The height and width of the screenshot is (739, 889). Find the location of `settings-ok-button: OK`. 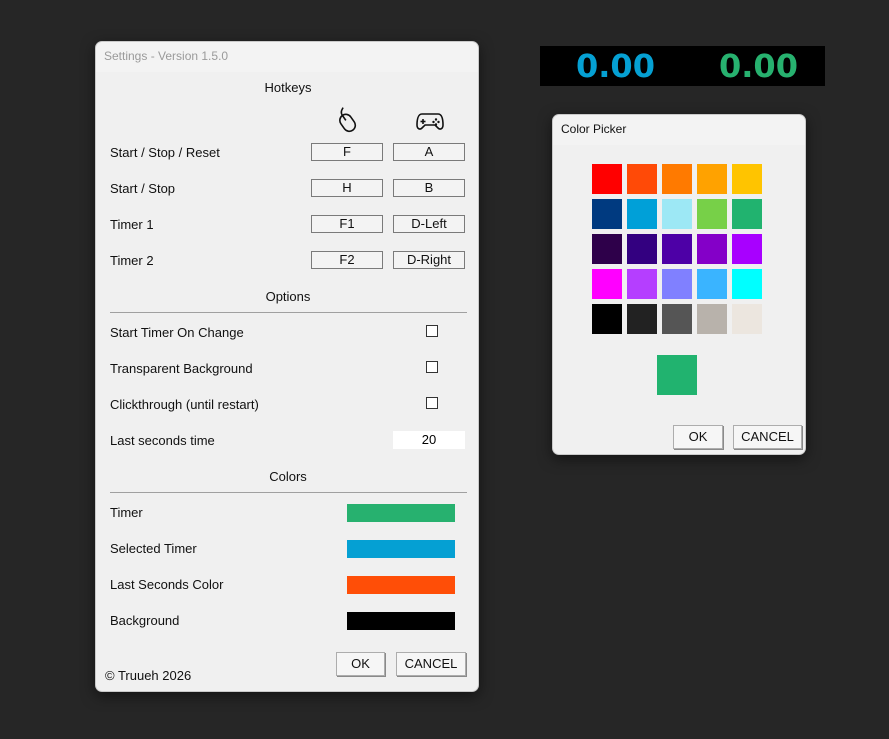

settings-ok-button: OK is located at coordinates (360, 664).